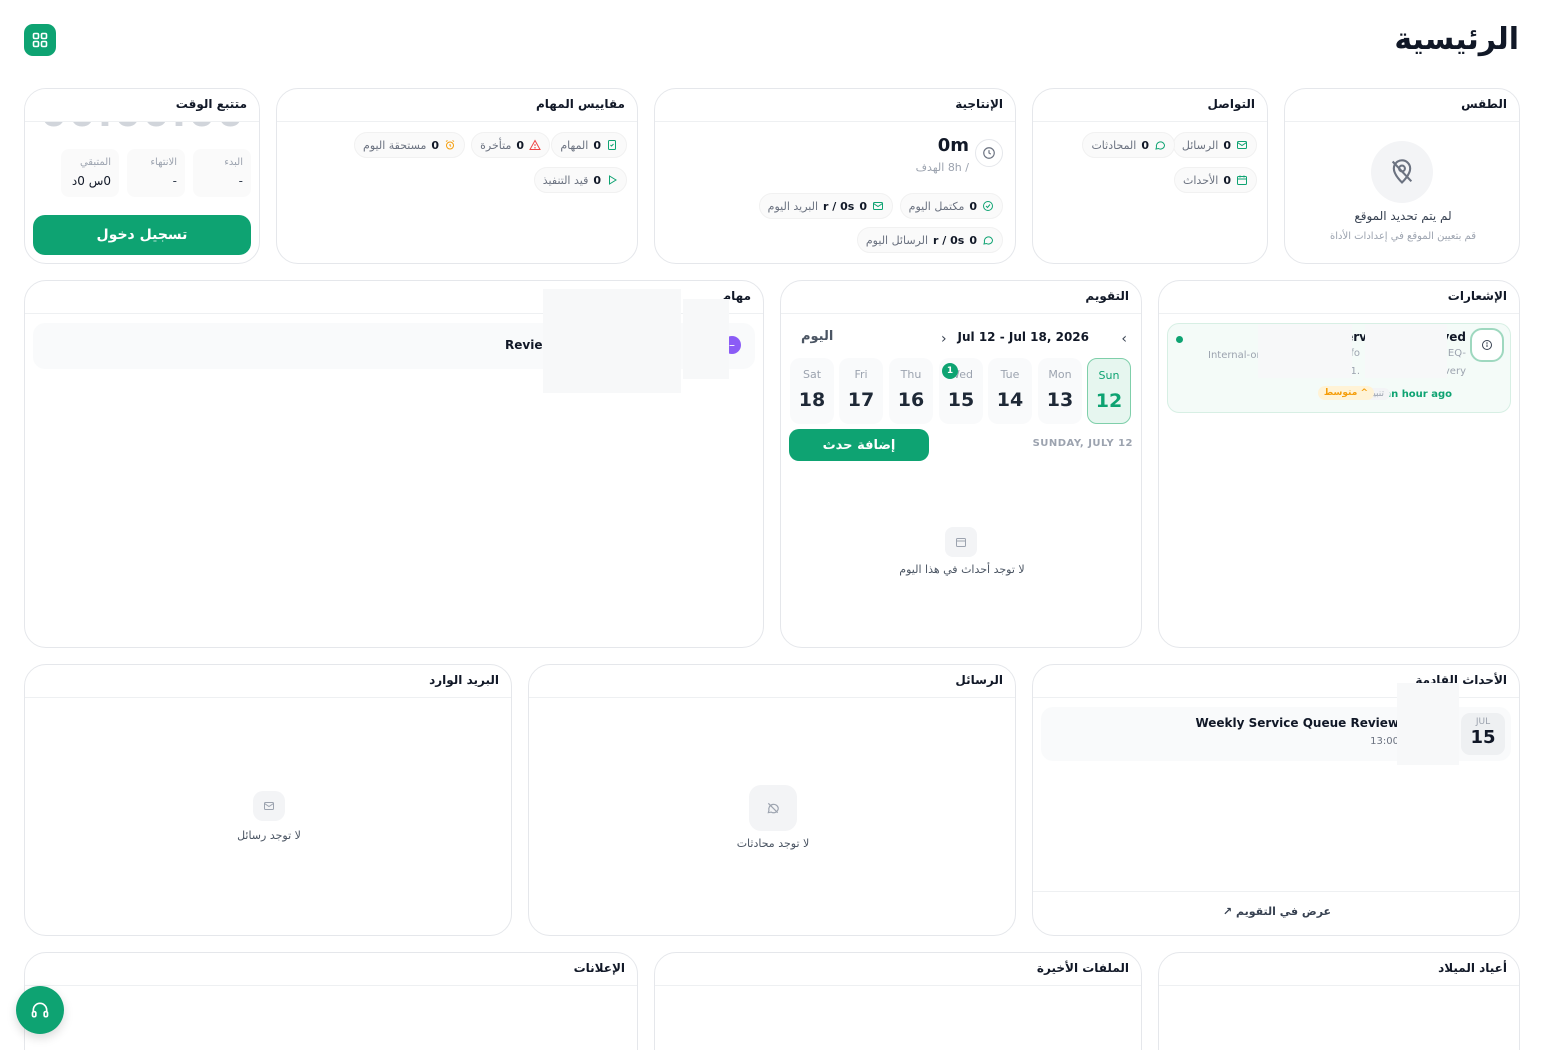 The width and height of the screenshot is (1544, 1050). Describe the element at coordinates (142, 105) in the screenshot. I see `widget-title: متتبع الوقت` at that location.